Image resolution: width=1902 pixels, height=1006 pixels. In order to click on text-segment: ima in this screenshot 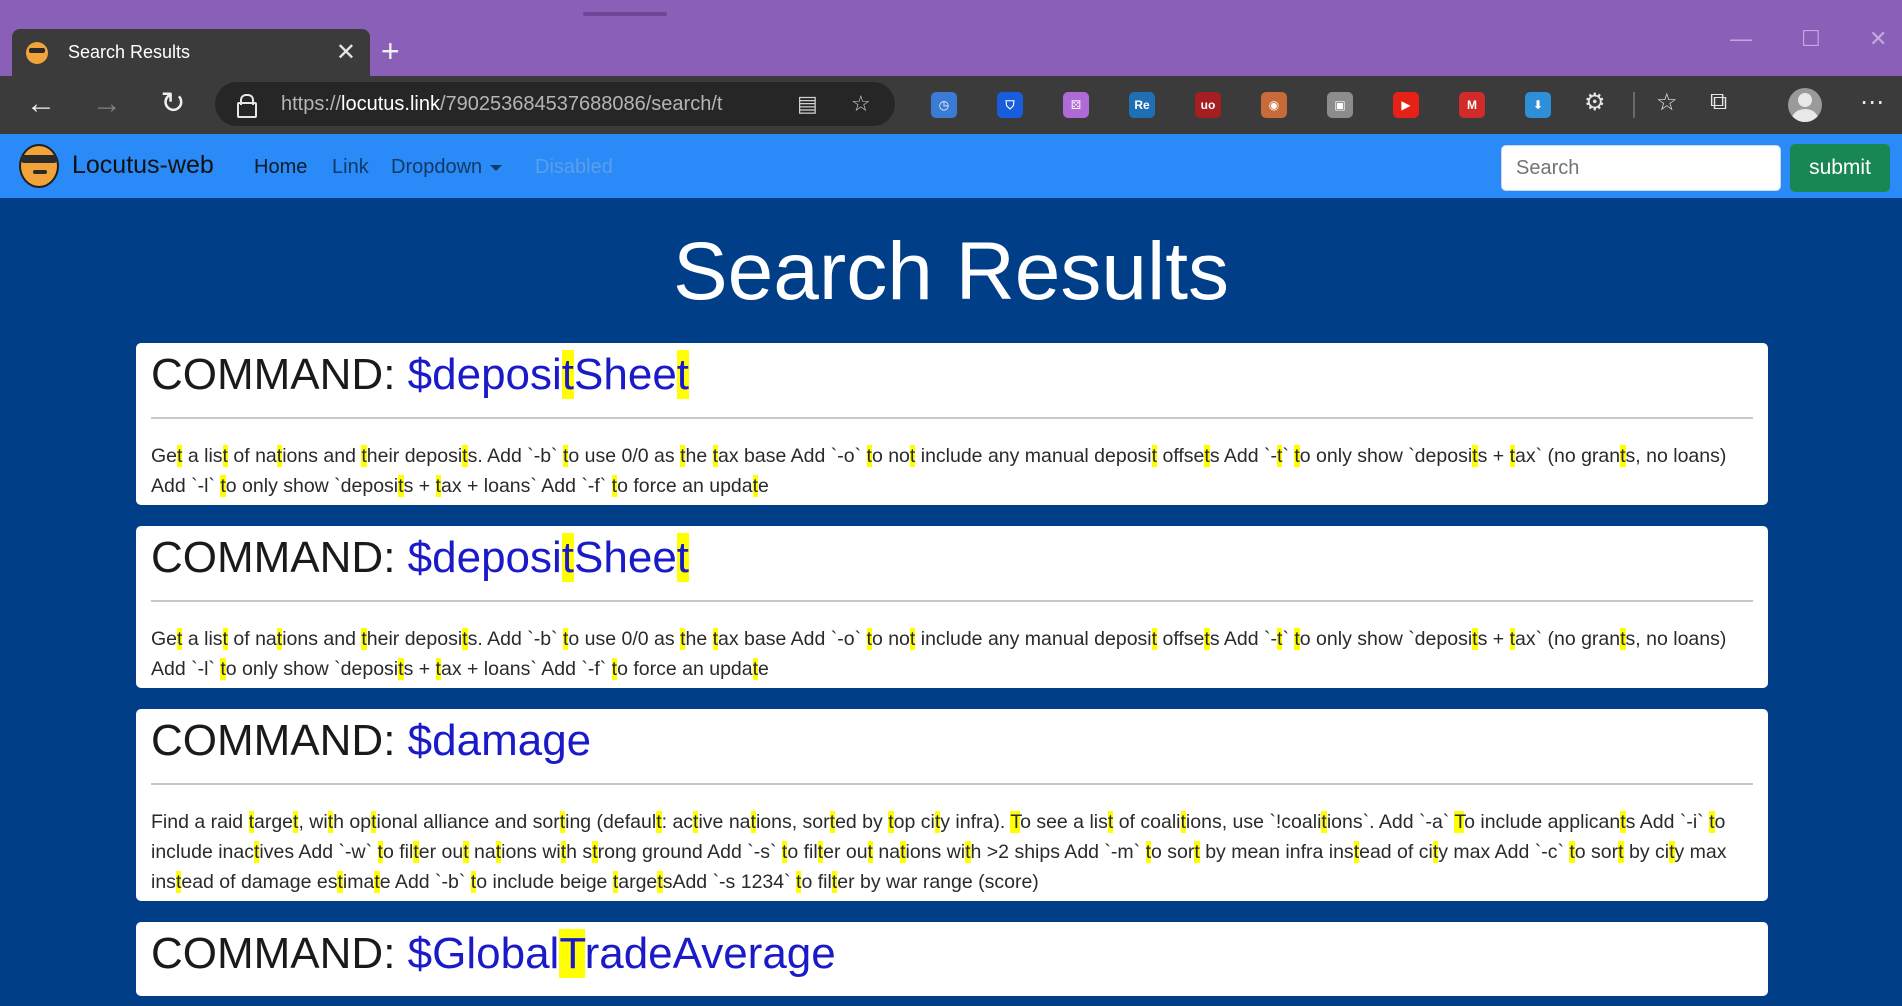, I will do `click(358, 882)`.